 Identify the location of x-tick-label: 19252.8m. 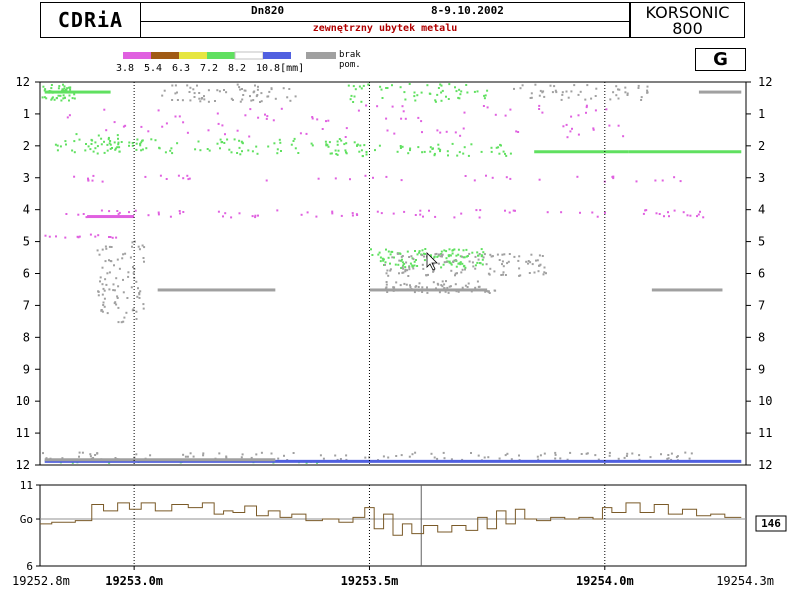
(41, 581).